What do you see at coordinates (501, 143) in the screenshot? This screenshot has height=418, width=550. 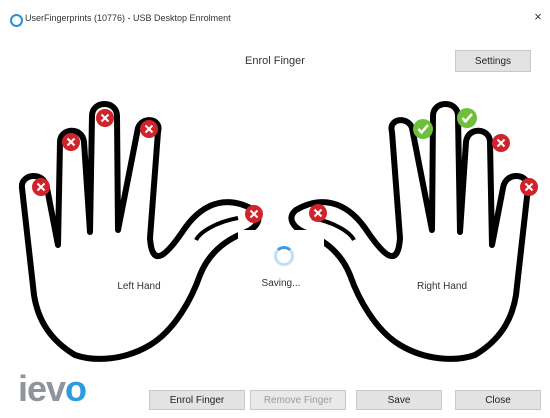 I see `right-ring-finger-x-icon` at bounding box center [501, 143].